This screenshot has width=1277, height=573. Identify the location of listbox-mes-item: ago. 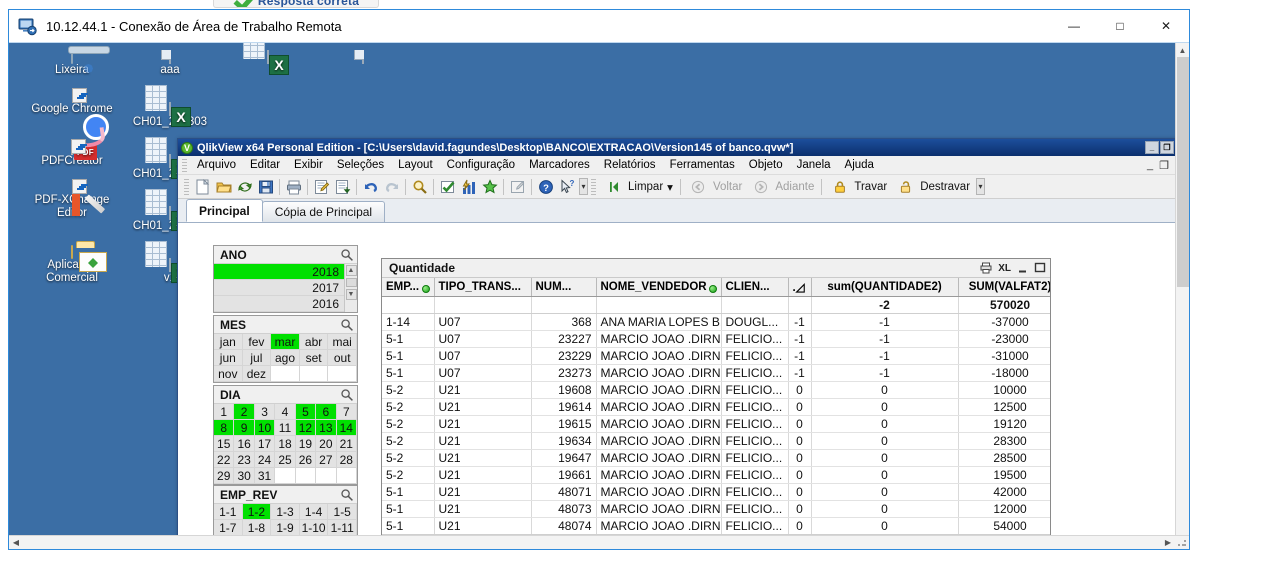
(285, 358).